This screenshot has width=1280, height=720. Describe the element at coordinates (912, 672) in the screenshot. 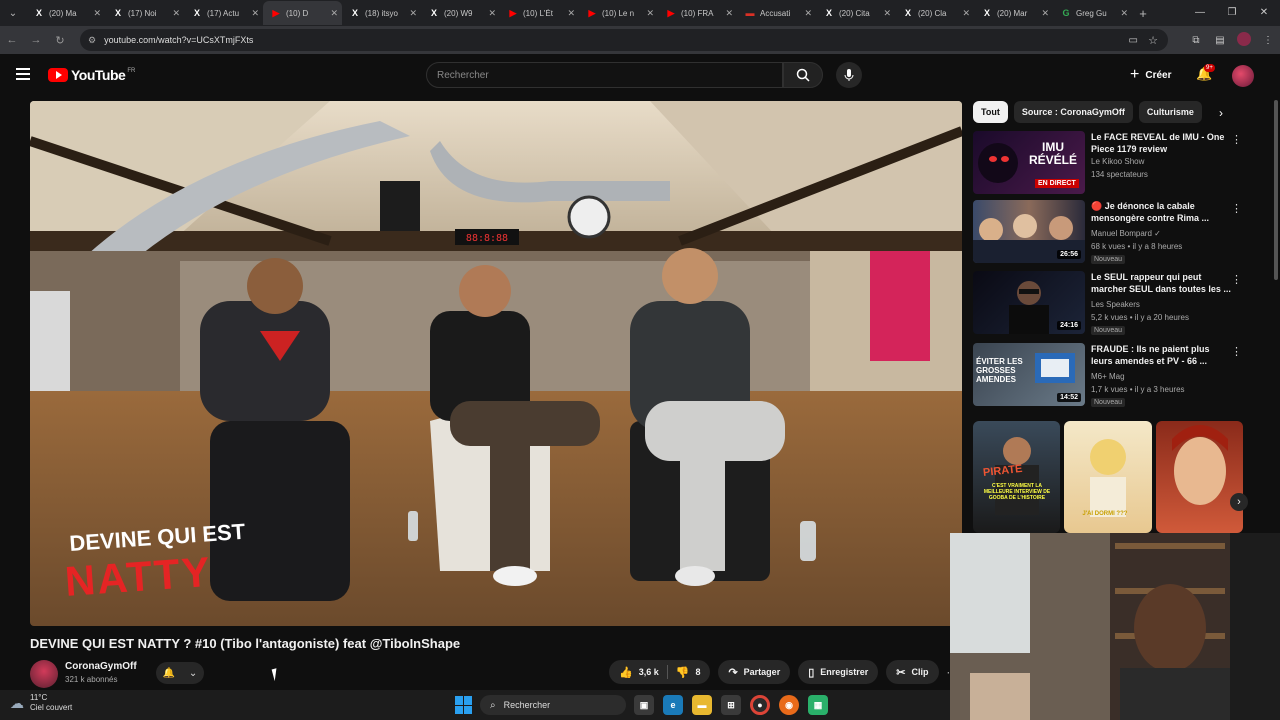

I see `clip-button: ✂ Clip` at that location.